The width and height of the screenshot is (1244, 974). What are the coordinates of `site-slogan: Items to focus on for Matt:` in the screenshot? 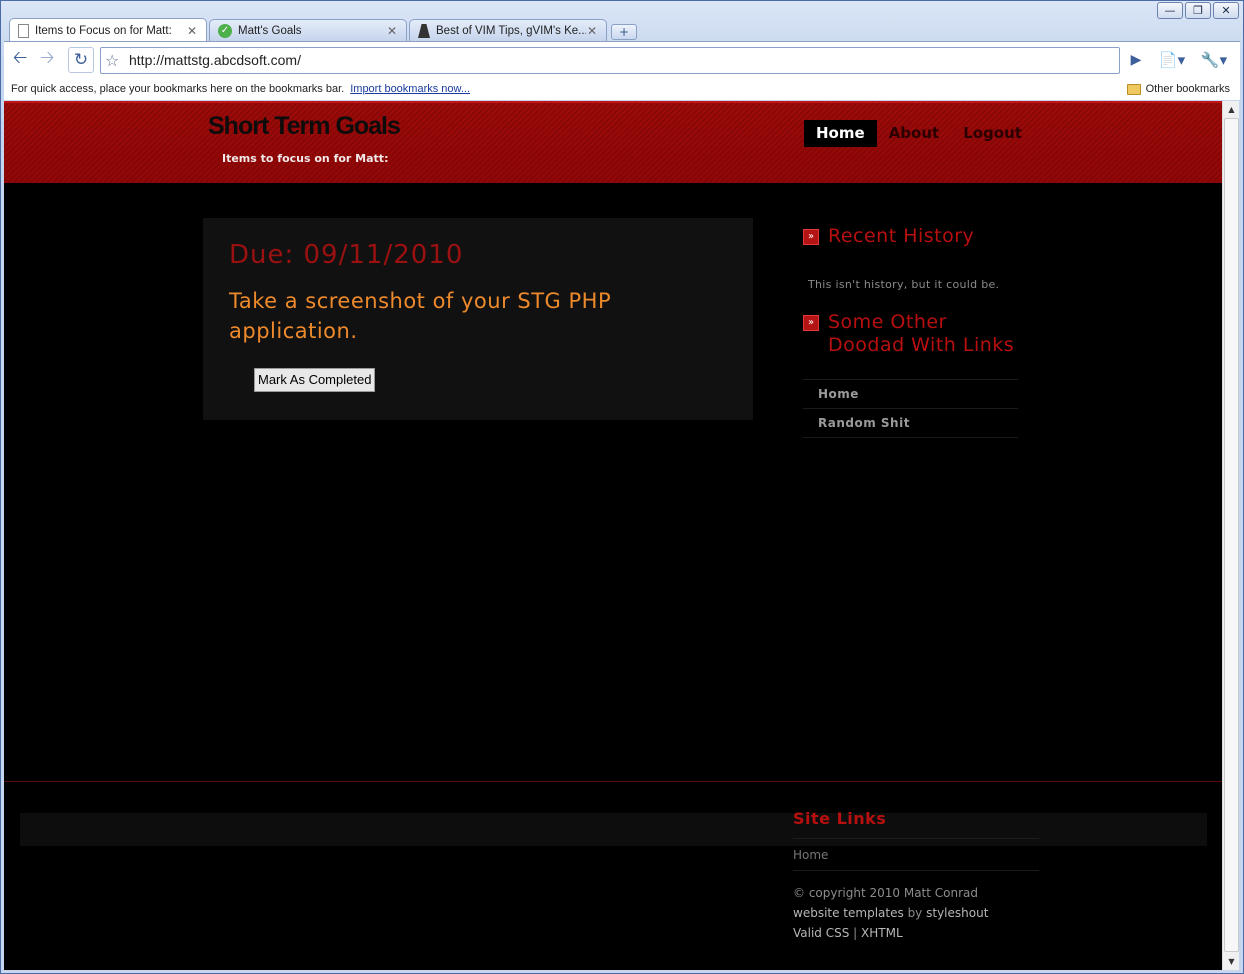 It's located at (305, 158).